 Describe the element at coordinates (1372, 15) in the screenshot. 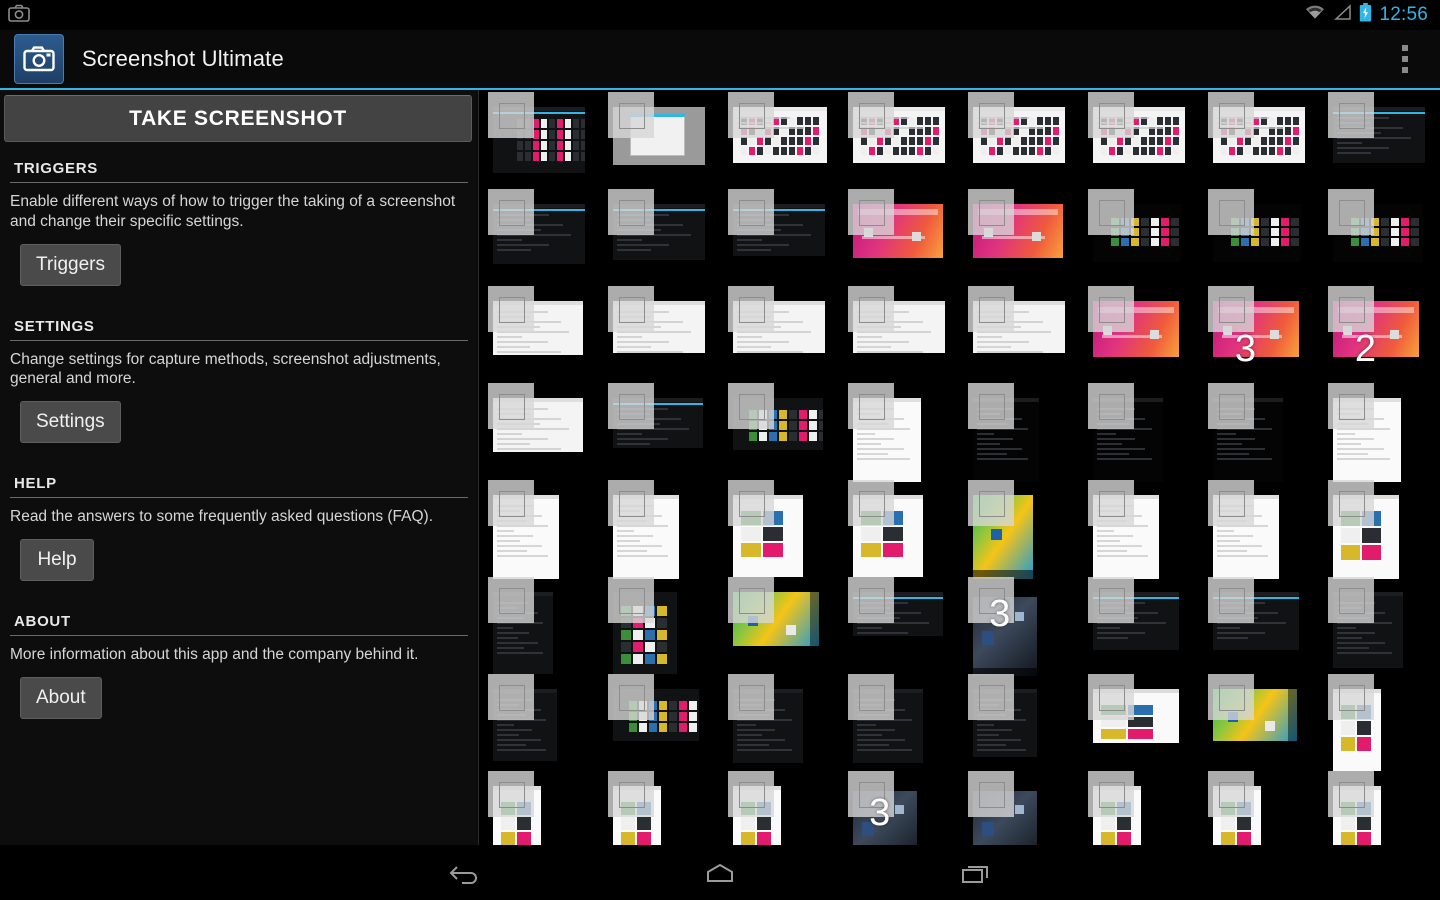

I see `status-bar-system-icons: 12:56` at that location.